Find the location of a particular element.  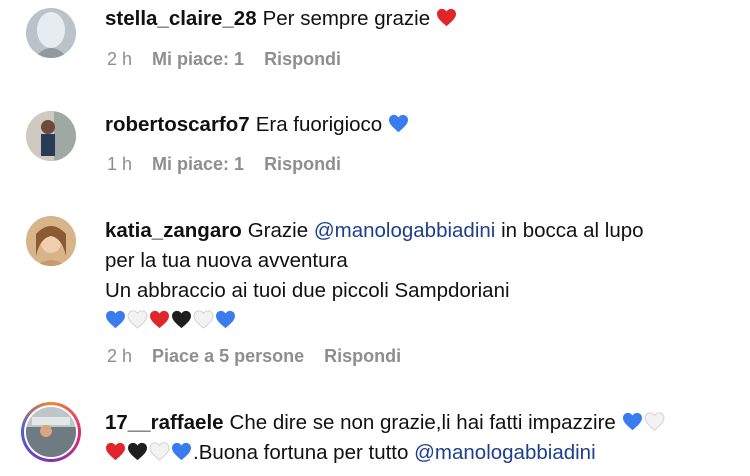

comment-body-cont: in bocca al lupo is located at coordinates (572, 230).